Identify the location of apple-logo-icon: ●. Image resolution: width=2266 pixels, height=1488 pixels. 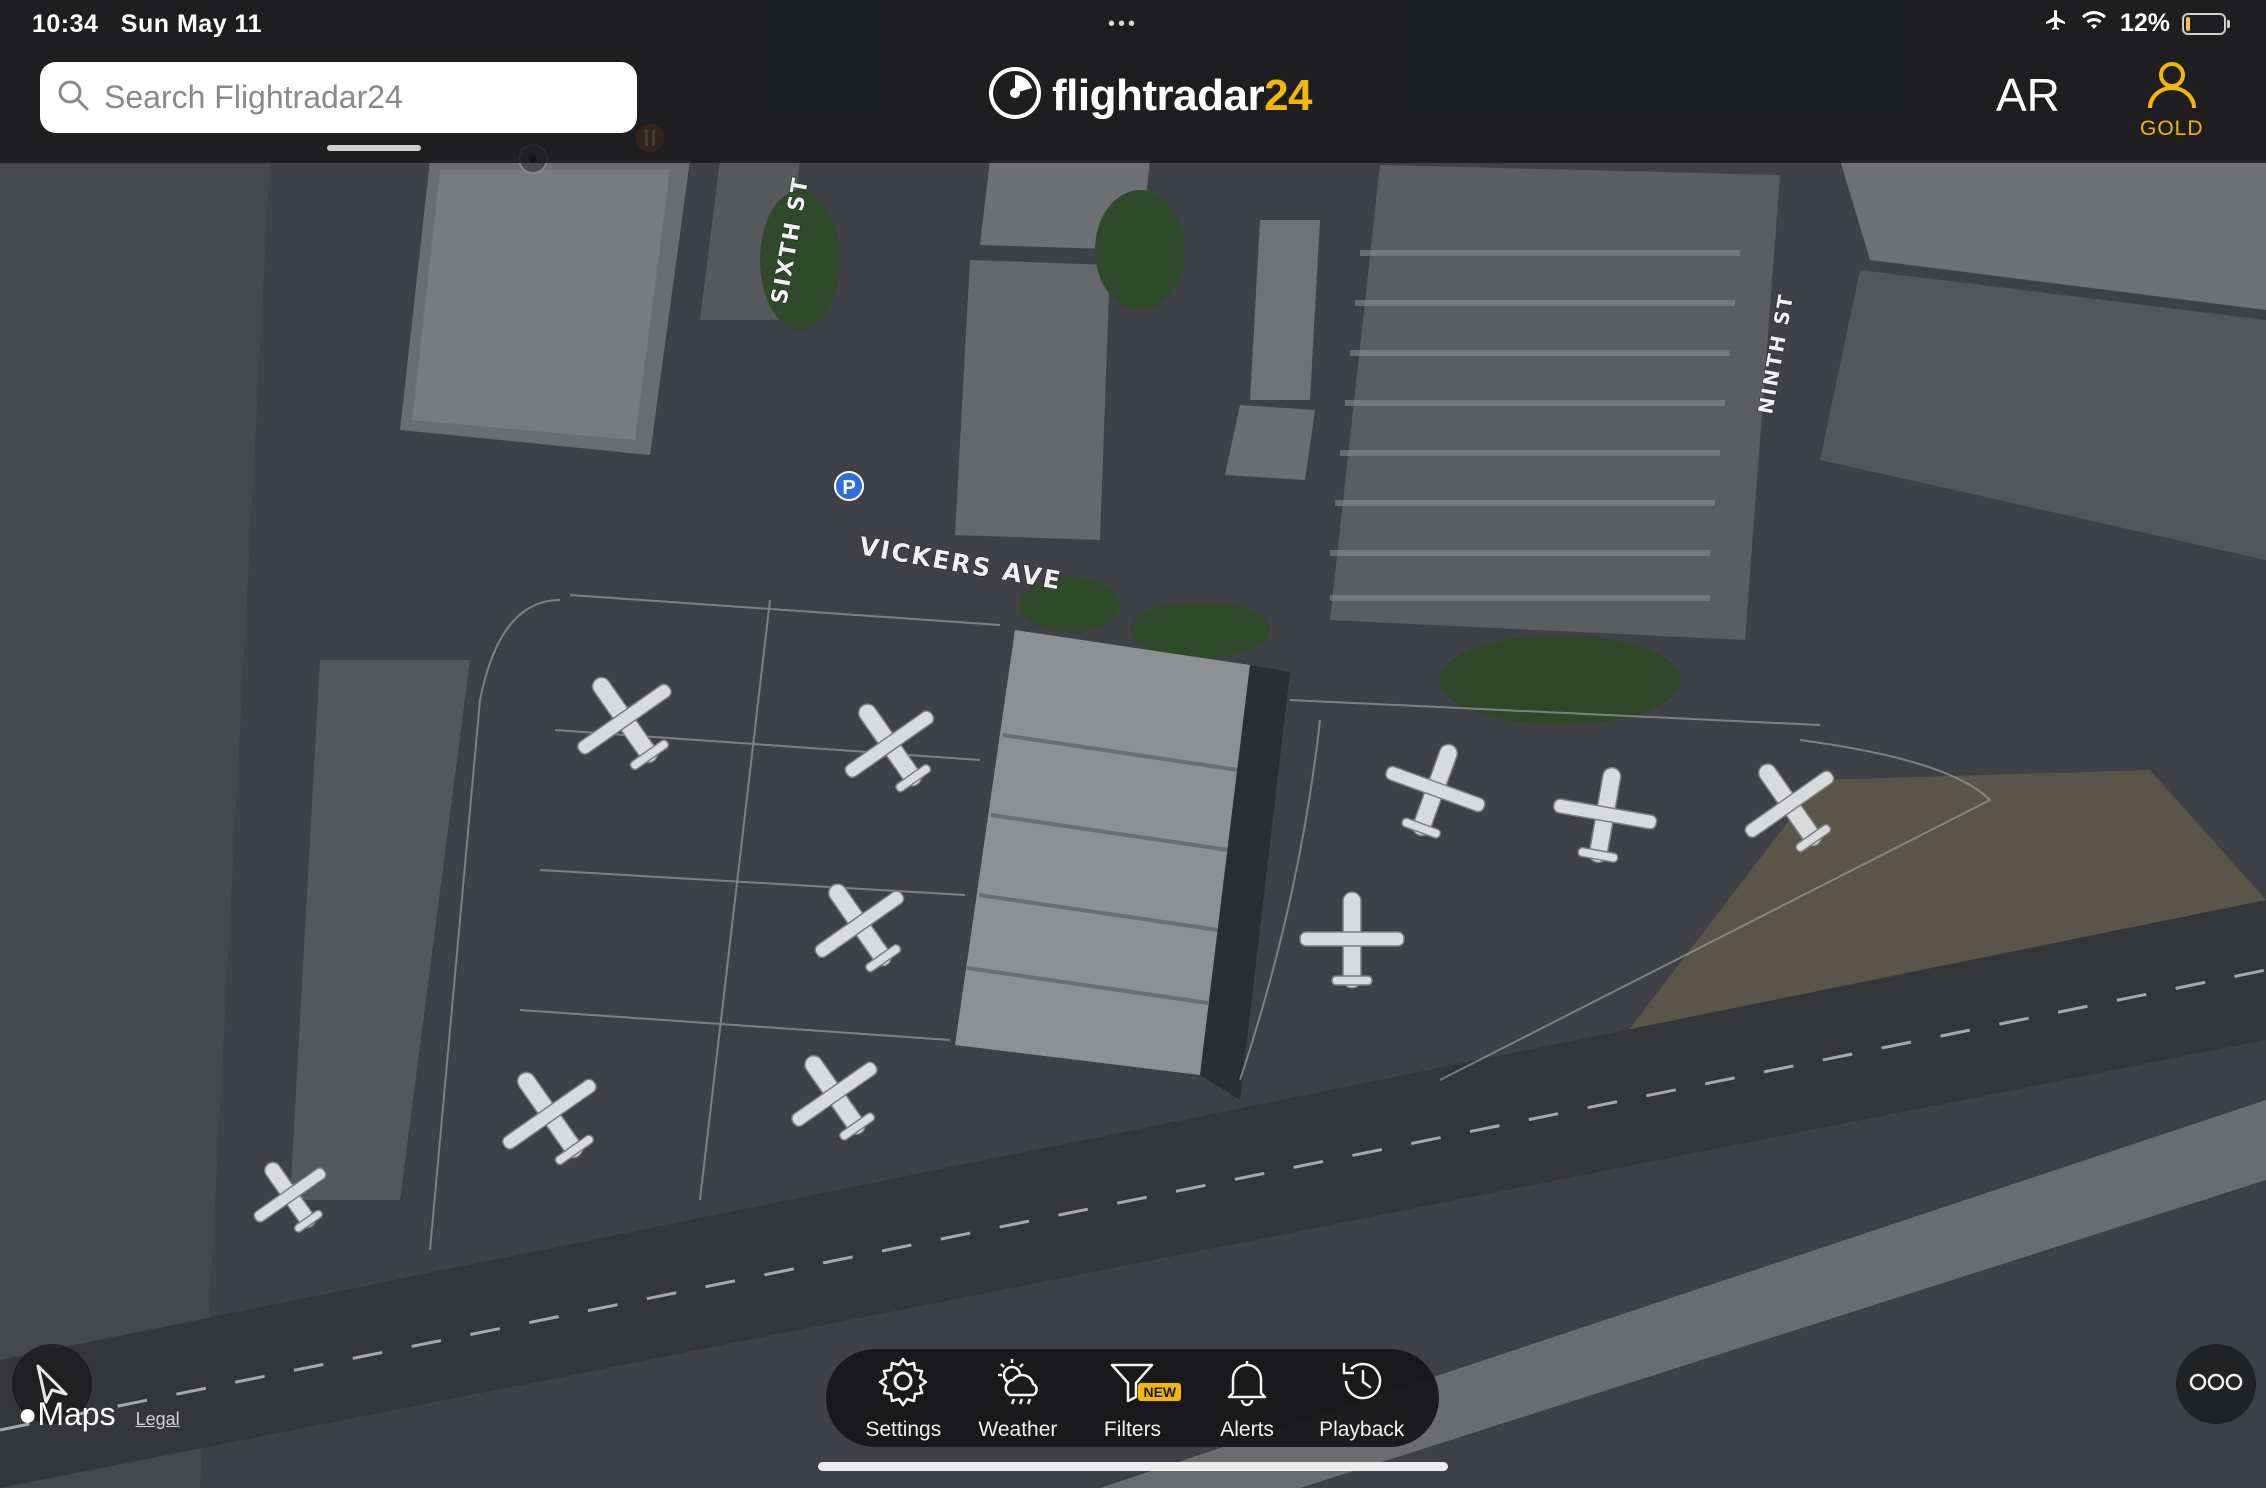
(28, 1414).